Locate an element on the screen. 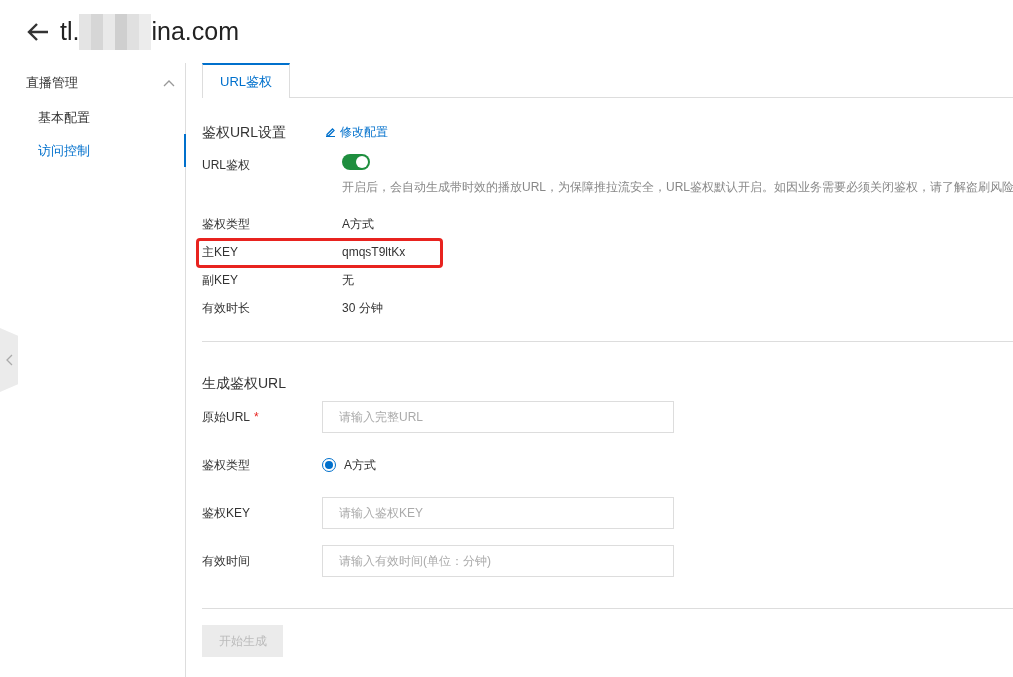  field-label: 鉴权KEY is located at coordinates (226, 513).